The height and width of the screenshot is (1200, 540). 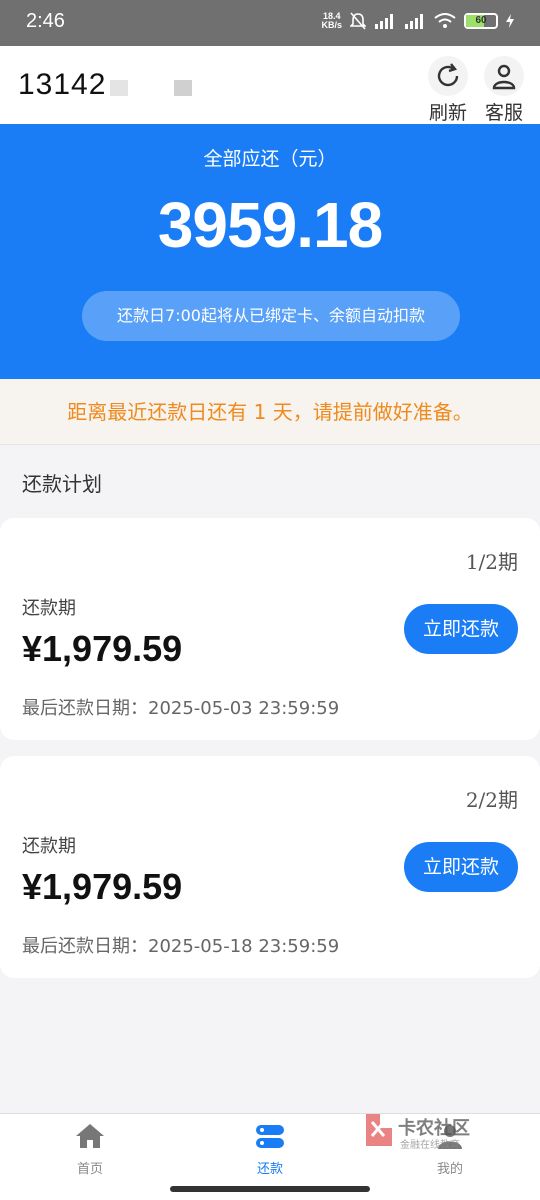 I want to click on tab-repay-label: 还款, so click(x=269, y=1169).